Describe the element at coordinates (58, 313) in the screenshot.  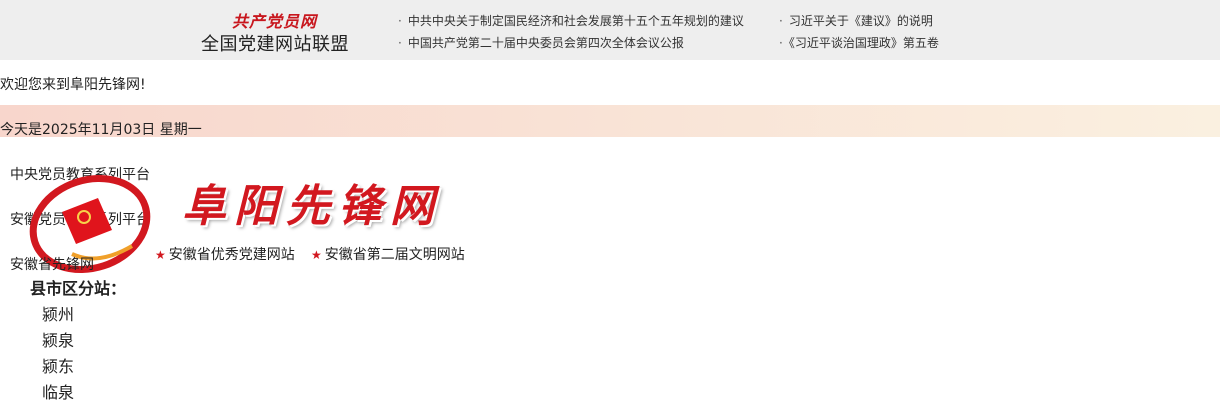
I see `subsite-link: 颍州` at that location.